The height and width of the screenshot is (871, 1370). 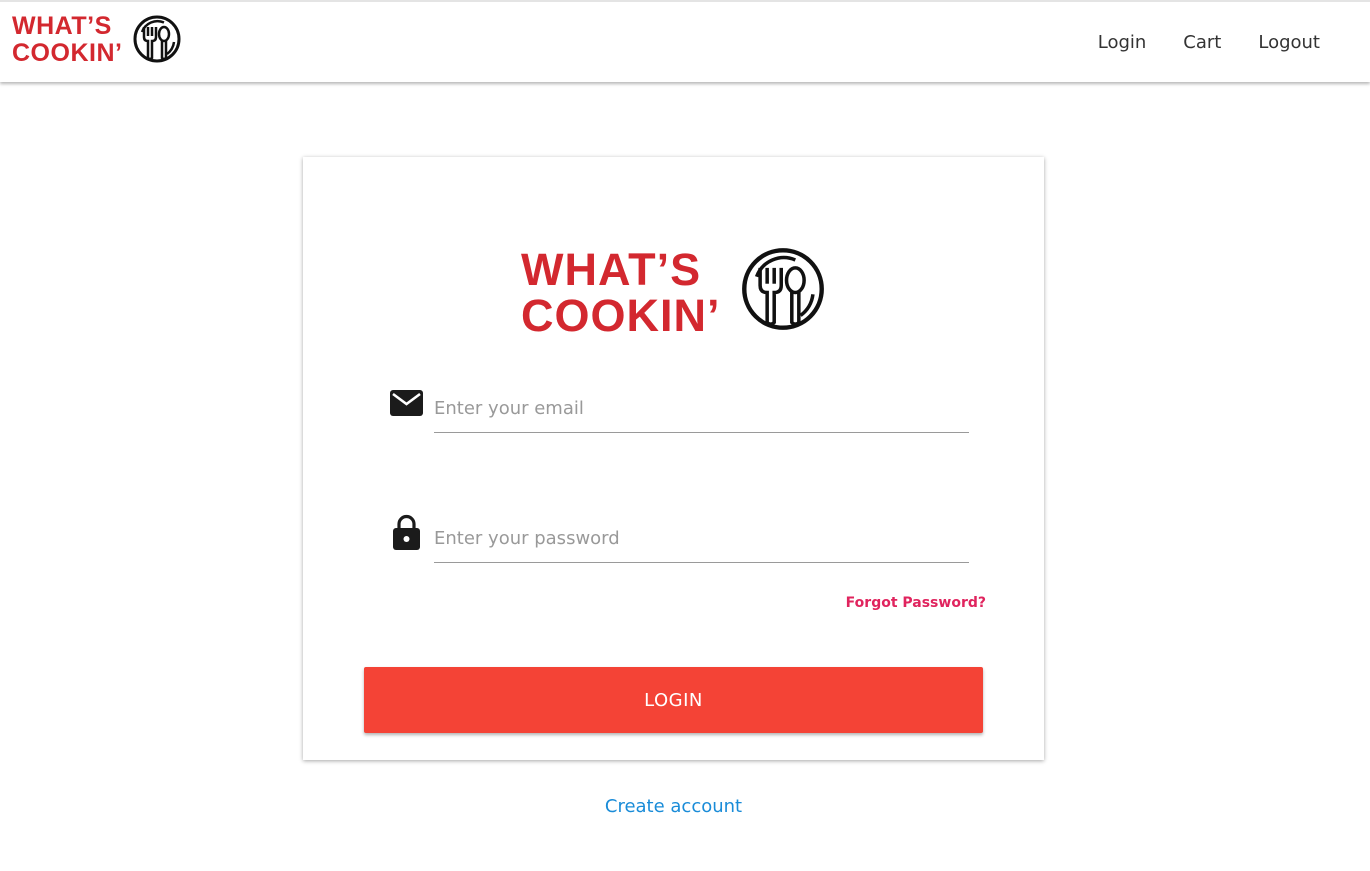 I want to click on nav-links: Login Cart Logout, so click(x=1190, y=42).